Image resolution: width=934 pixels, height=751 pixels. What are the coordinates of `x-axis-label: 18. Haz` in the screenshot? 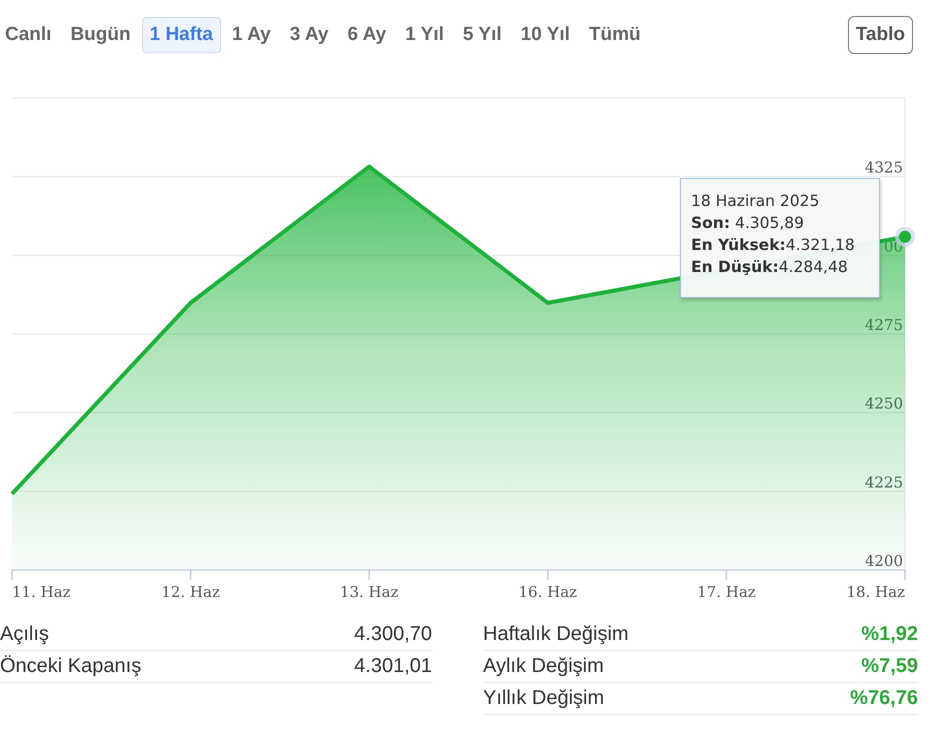 It's located at (875, 592).